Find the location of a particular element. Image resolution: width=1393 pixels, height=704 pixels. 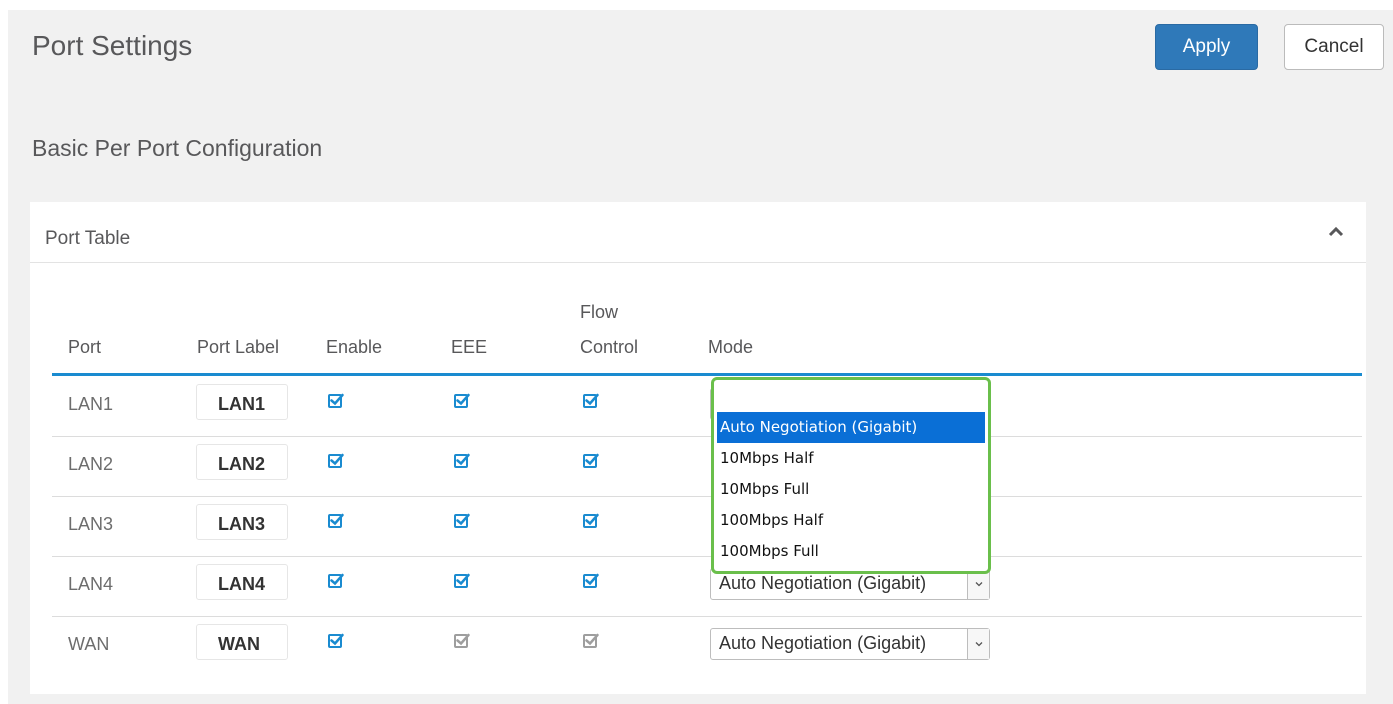

dropdown-option: Auto Negotiation (Gigabit) is located at coordinates (851, 427).